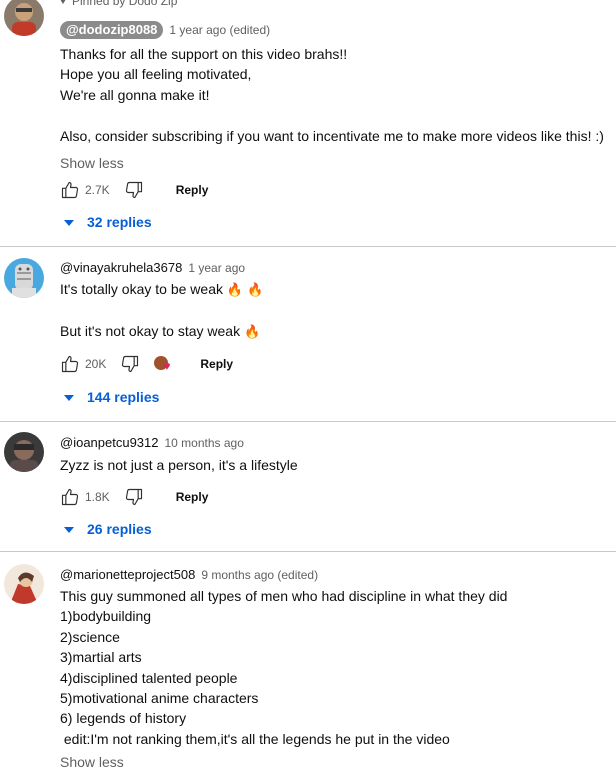  What do you see at coordinates (162, 289) in the screenshot?
I see `comment-text: It's totally okay to be weak 🔥 🔥` at bounding box center [162, 289].